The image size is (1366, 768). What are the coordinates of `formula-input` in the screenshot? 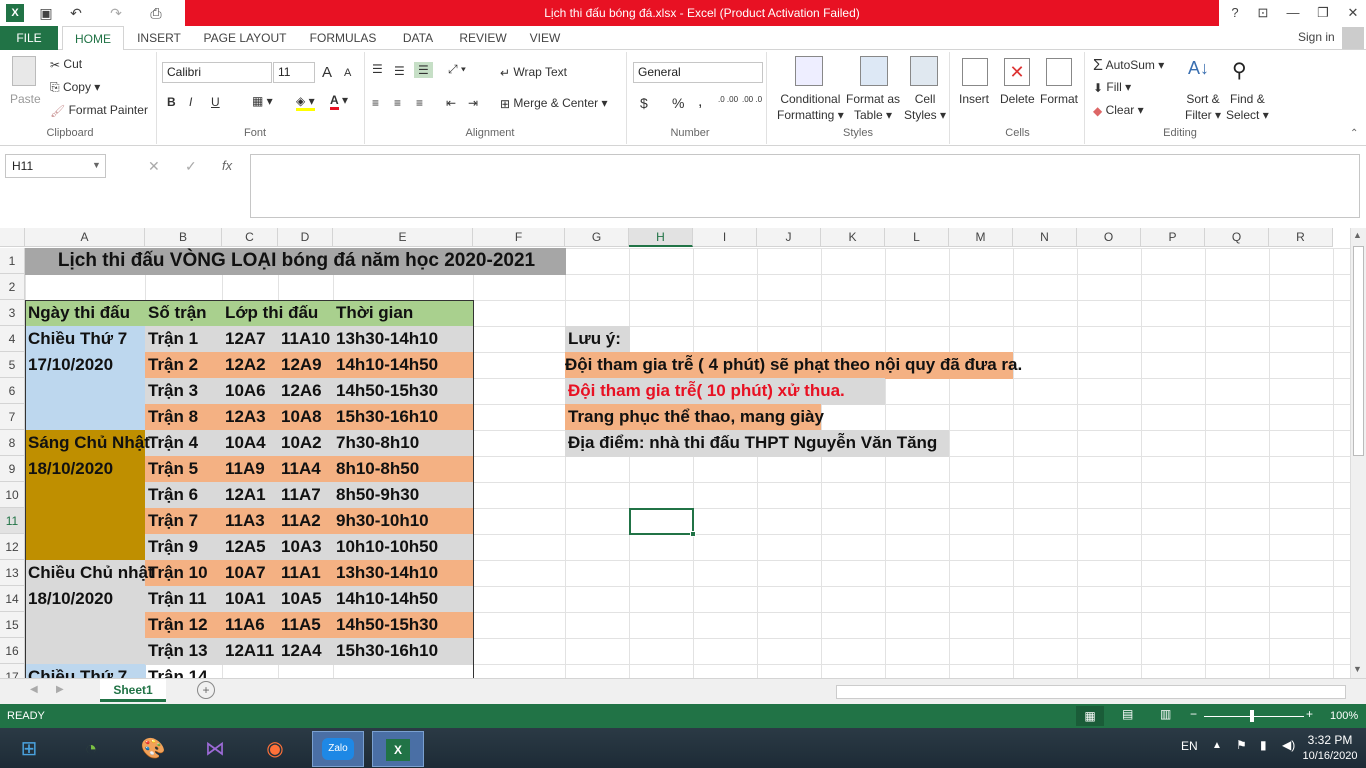 It's located at (805, 186).